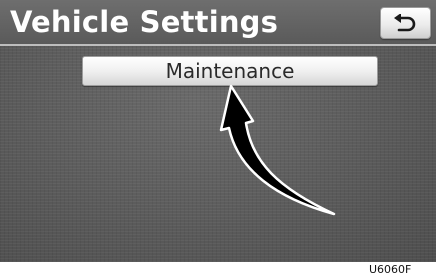 This screenshot has width=436, height=277. Describe the element at coordinates (390, 269) in the screenshot. I see `figure-code: U6060F` at that location.